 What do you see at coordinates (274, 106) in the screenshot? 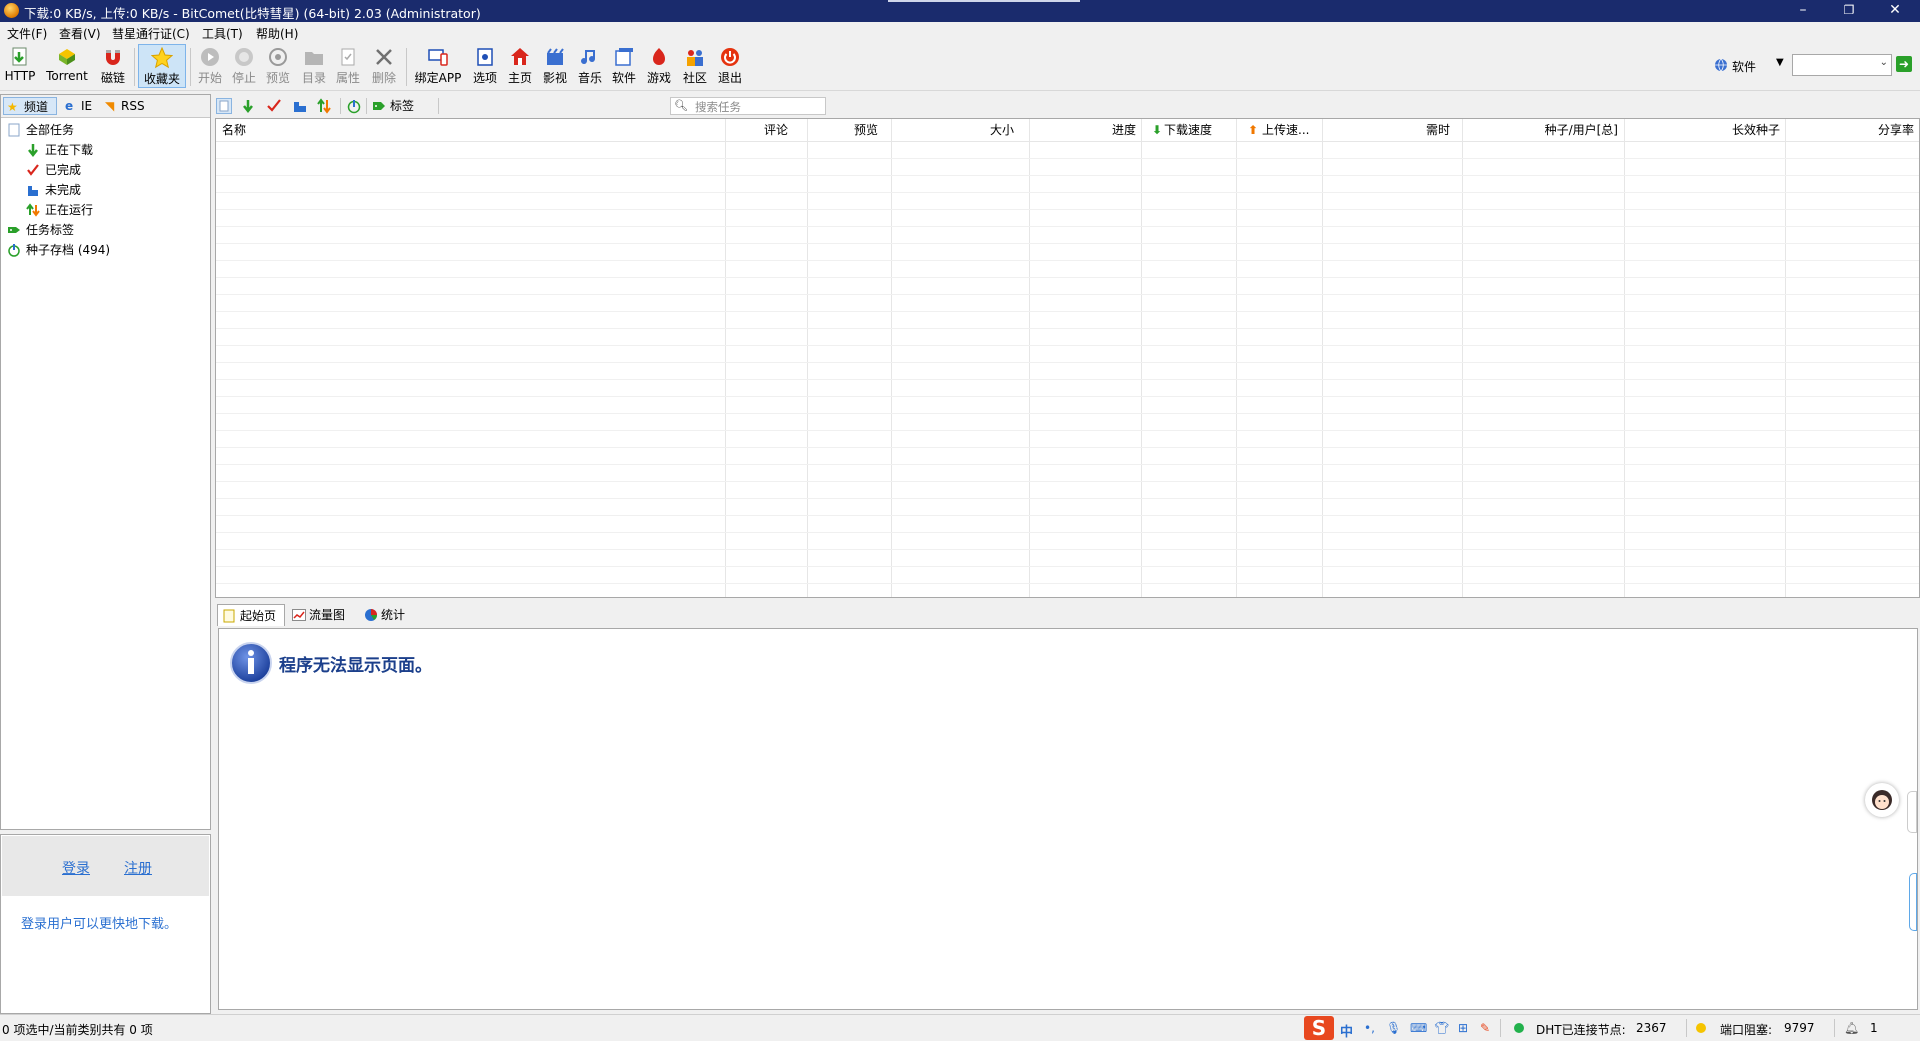
I see `checkmark-icon` at bounding box center [274, 106].